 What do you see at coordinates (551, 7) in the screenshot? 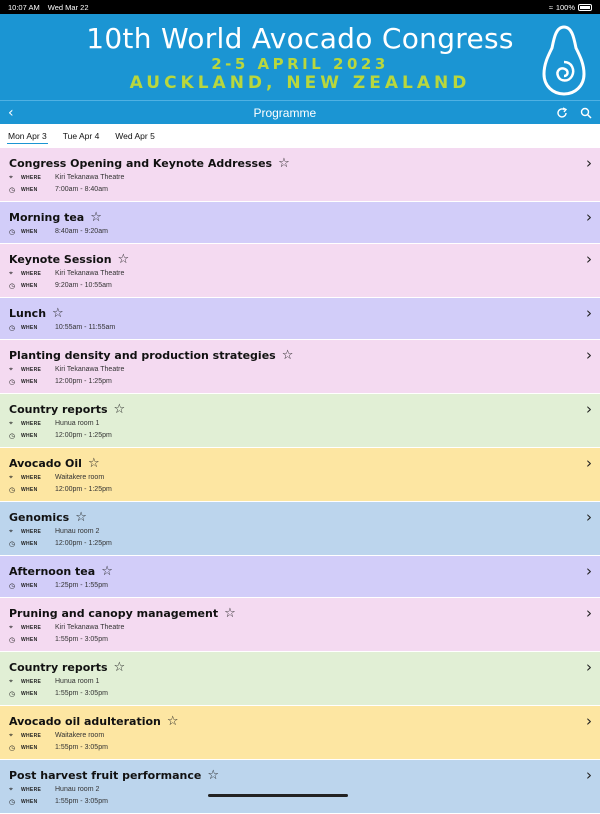
I see `wifi-icon: ≈` at bounding box center [551, 7].